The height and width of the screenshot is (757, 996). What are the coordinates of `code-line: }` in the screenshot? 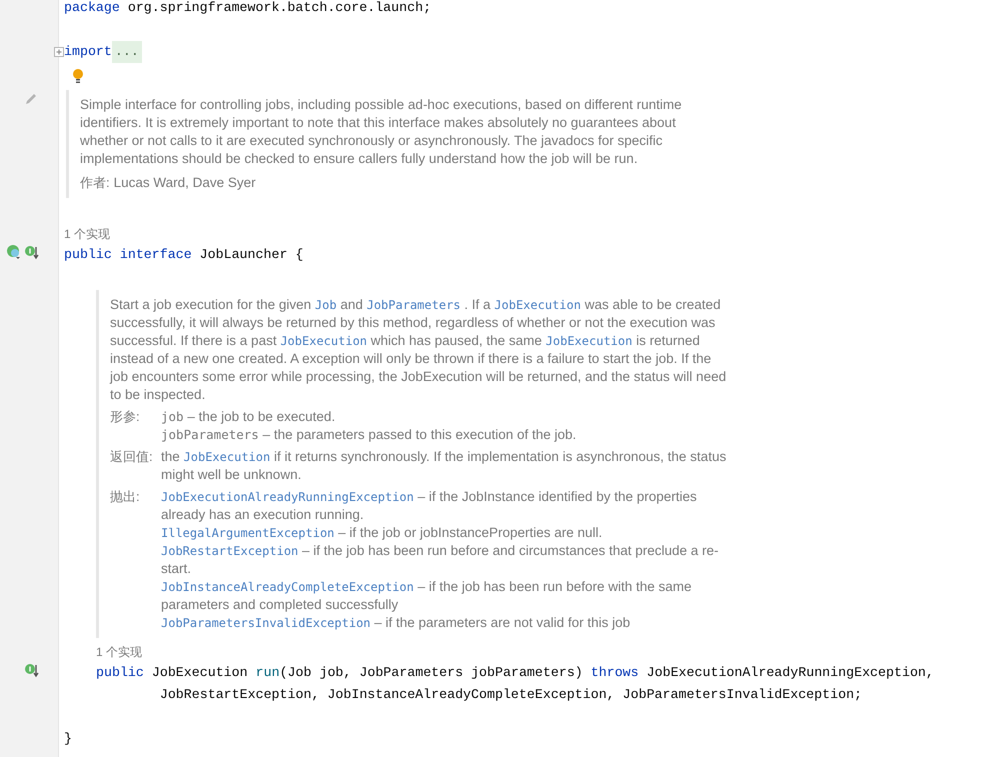 It's located at (68, 739).